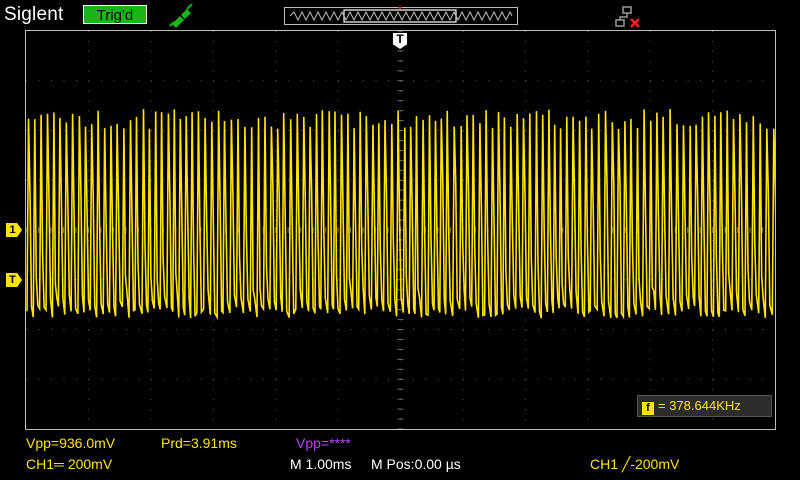  I want to click on probe-icon, so click(181, 16).